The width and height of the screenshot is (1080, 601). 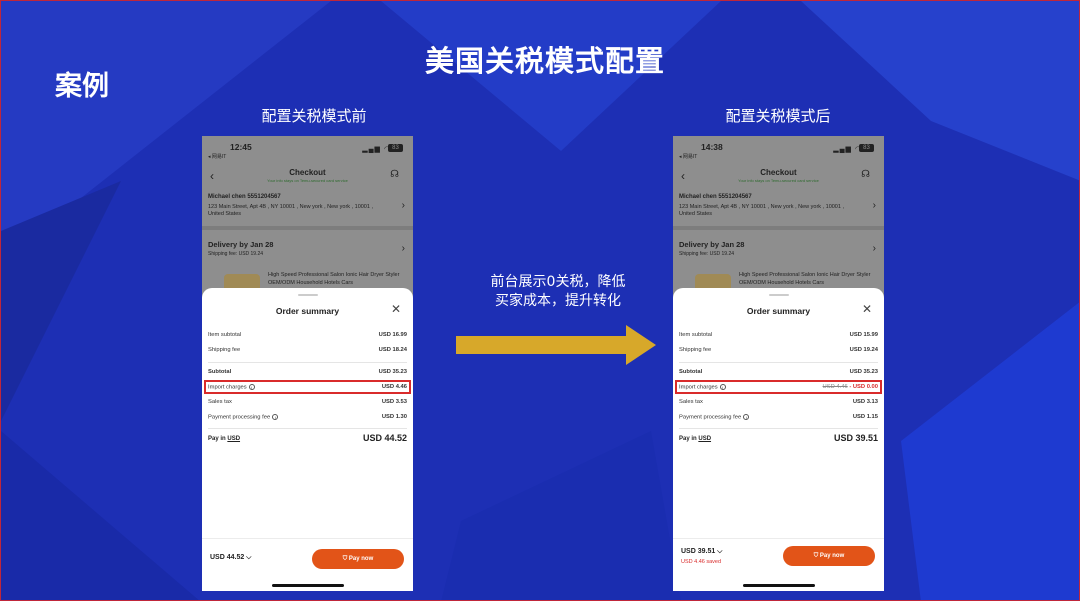 I want to click on pay-in-label: Pay in USD, so click(x=224, y=439).